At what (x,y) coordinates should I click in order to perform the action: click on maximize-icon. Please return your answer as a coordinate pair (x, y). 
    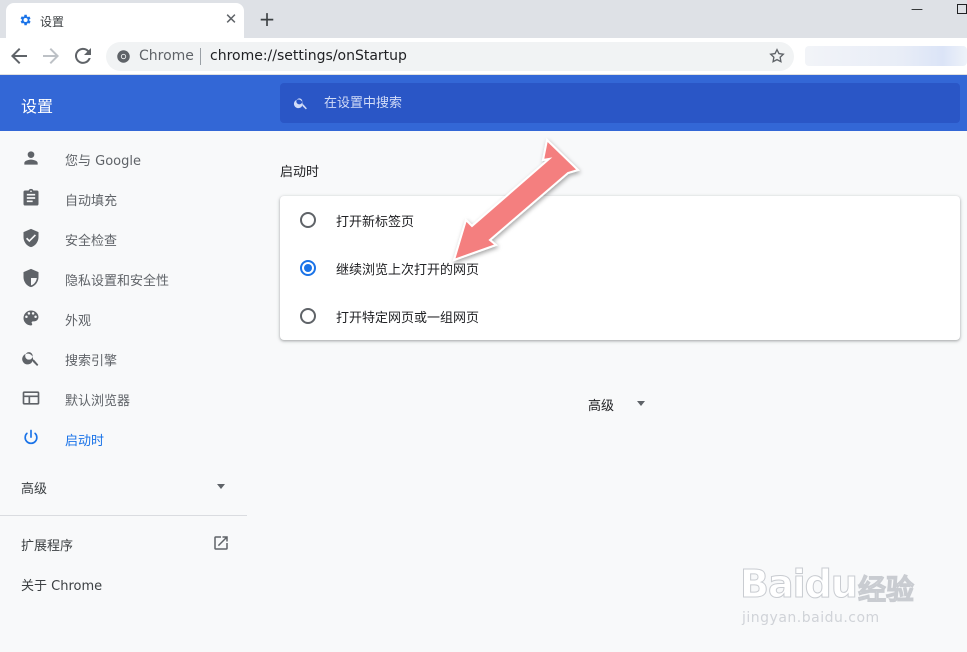
    Looking at the image, I should click on (962, 9).